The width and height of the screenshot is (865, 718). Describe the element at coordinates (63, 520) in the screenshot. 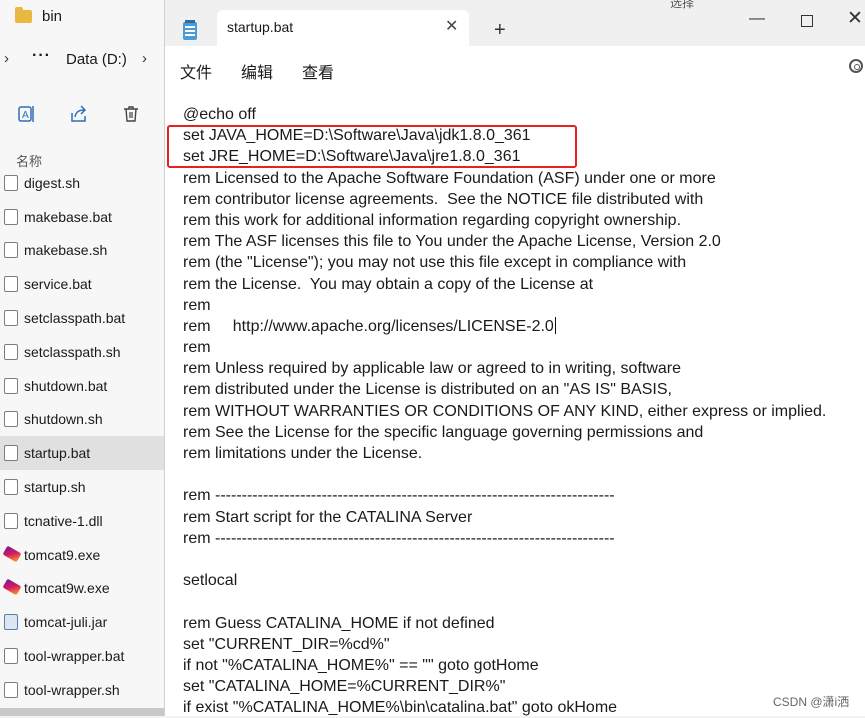

I see `file-name: tcnative-1.dll` at that location.